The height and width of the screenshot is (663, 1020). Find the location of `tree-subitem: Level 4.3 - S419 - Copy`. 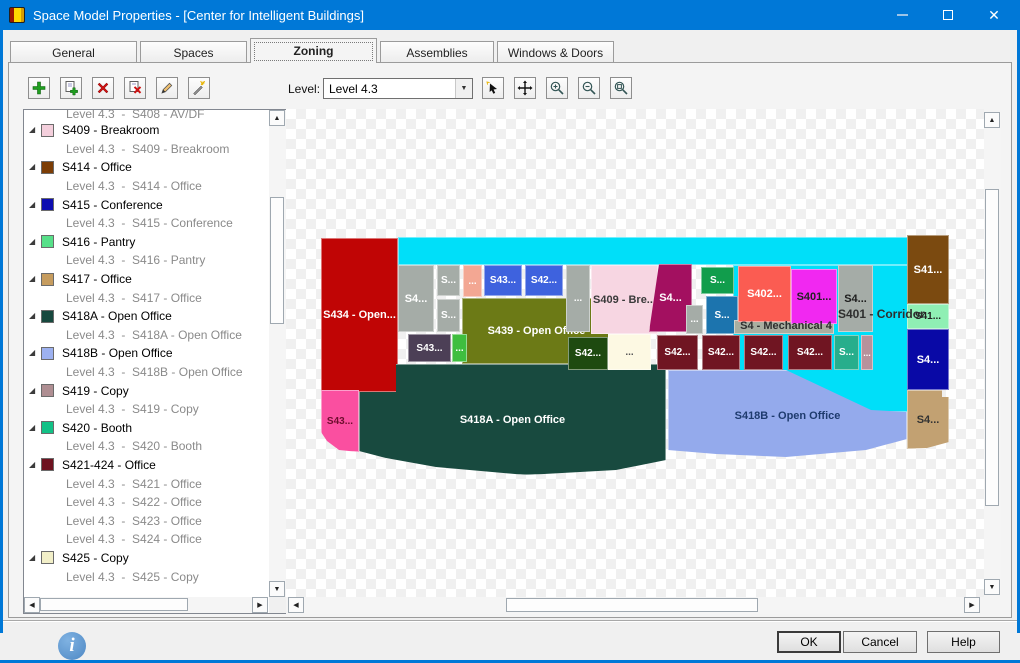

tree-subitem: Level 4.3 - S419 - Copy is located at coordinates (146, 409).